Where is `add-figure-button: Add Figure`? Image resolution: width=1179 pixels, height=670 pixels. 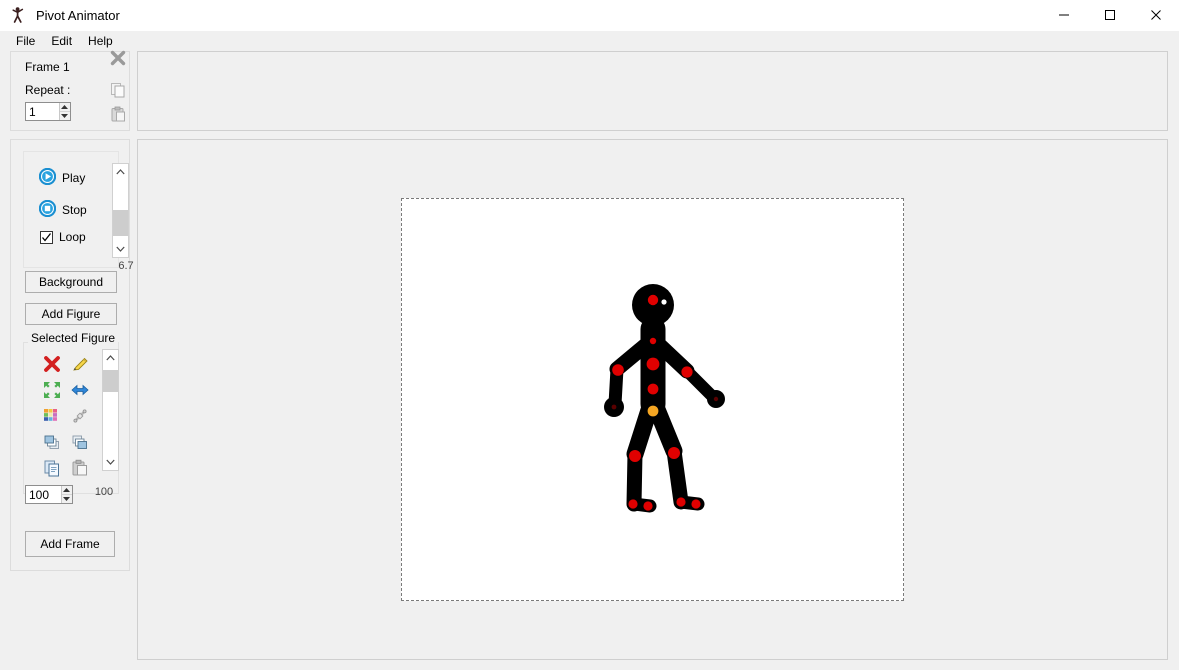 add-figure-button: Add Figure is located at coordinates (71, 314).